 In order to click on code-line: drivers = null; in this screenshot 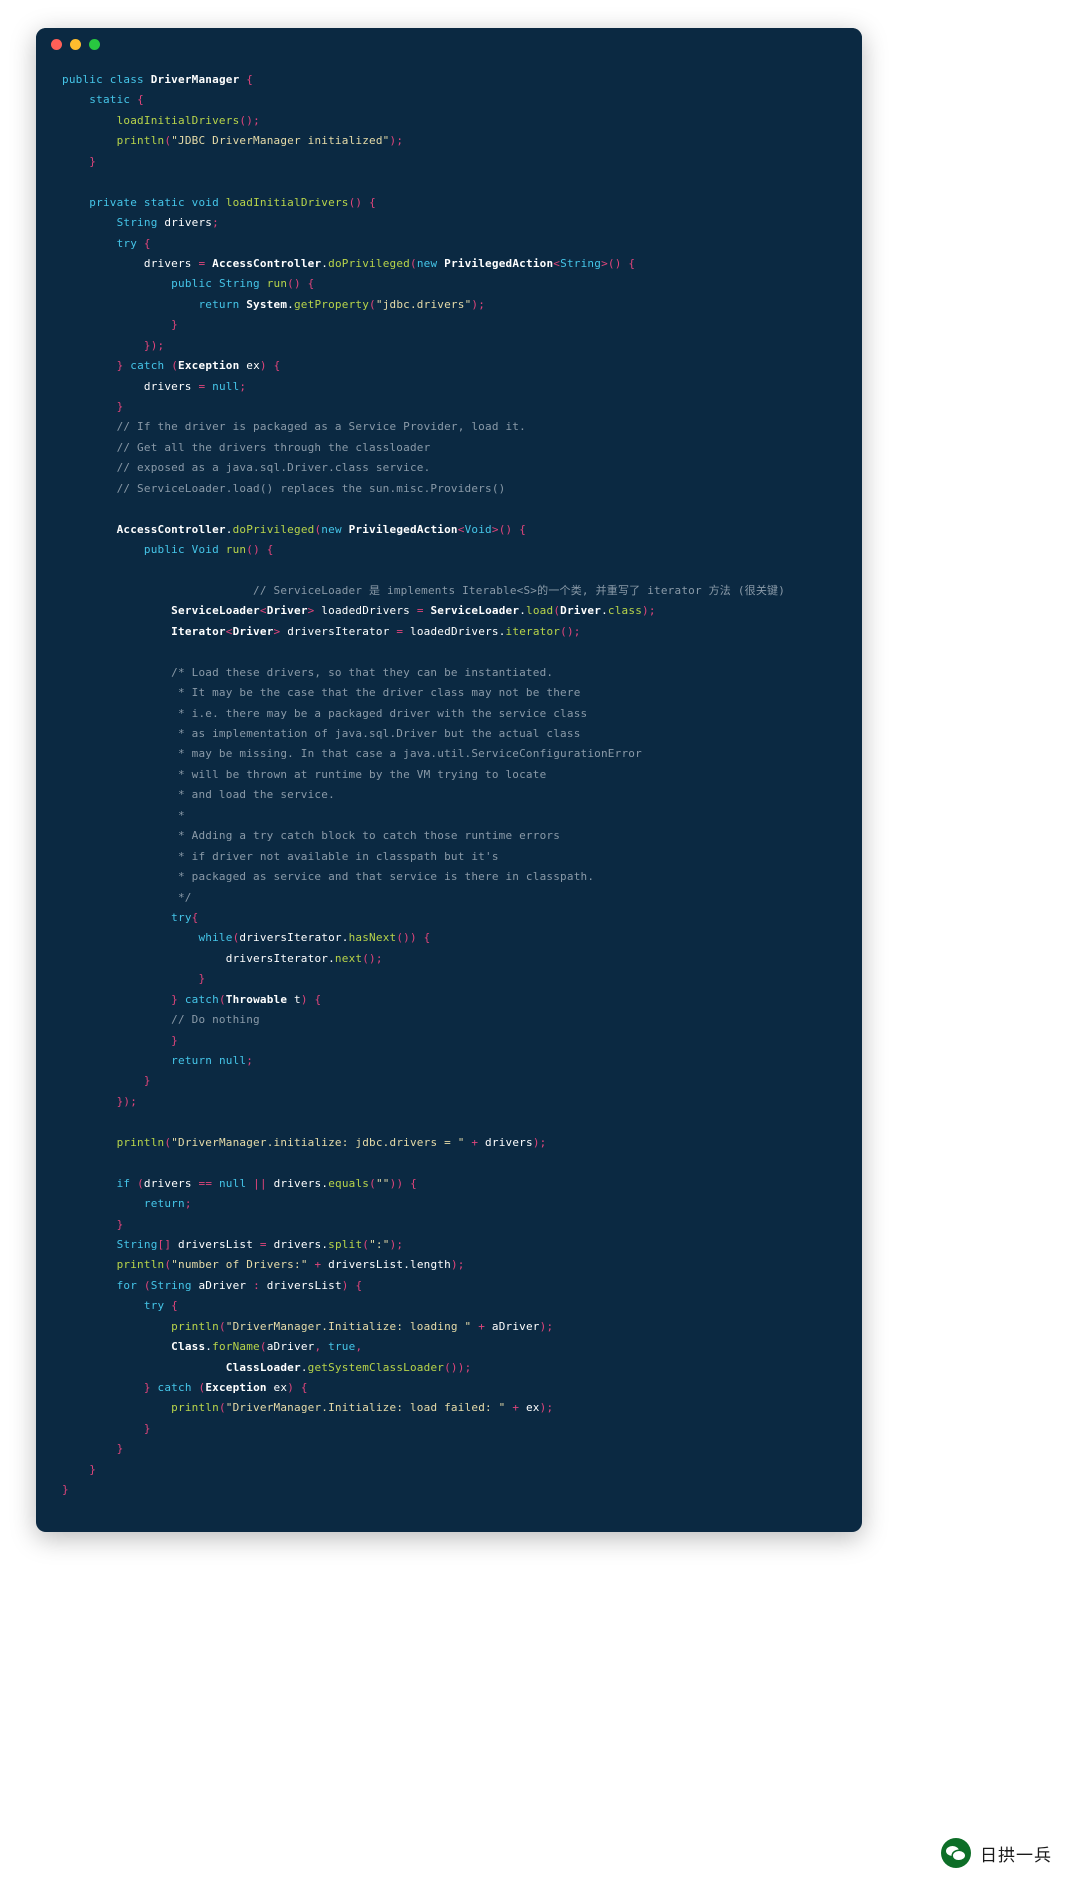, I will do `click(195, 386)`.